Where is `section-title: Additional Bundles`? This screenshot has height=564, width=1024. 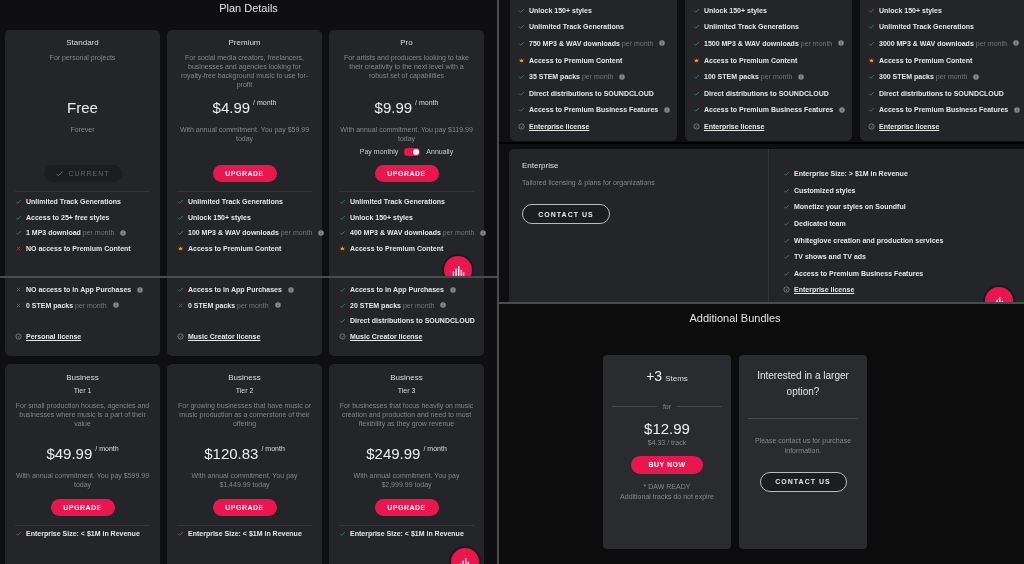
section-title: Additional Bundles is located at coordinates (735, 318).